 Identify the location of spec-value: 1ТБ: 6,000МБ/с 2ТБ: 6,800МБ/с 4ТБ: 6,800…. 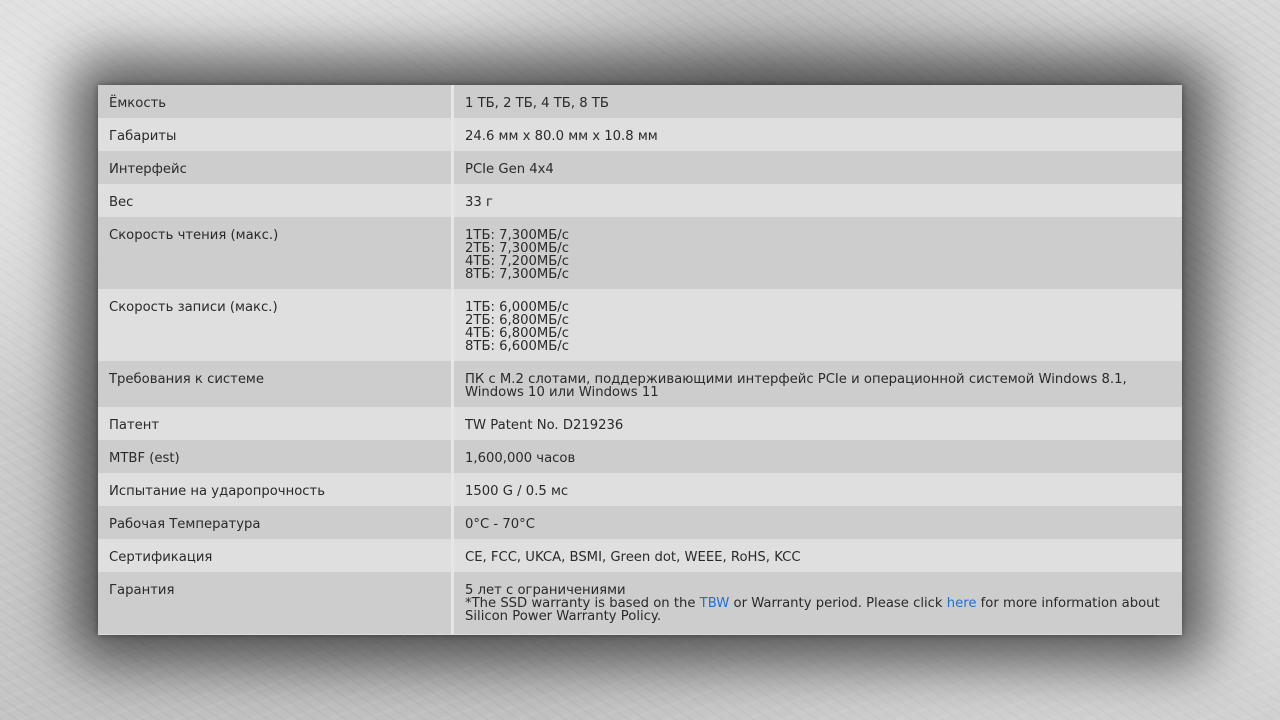
(816, 325).